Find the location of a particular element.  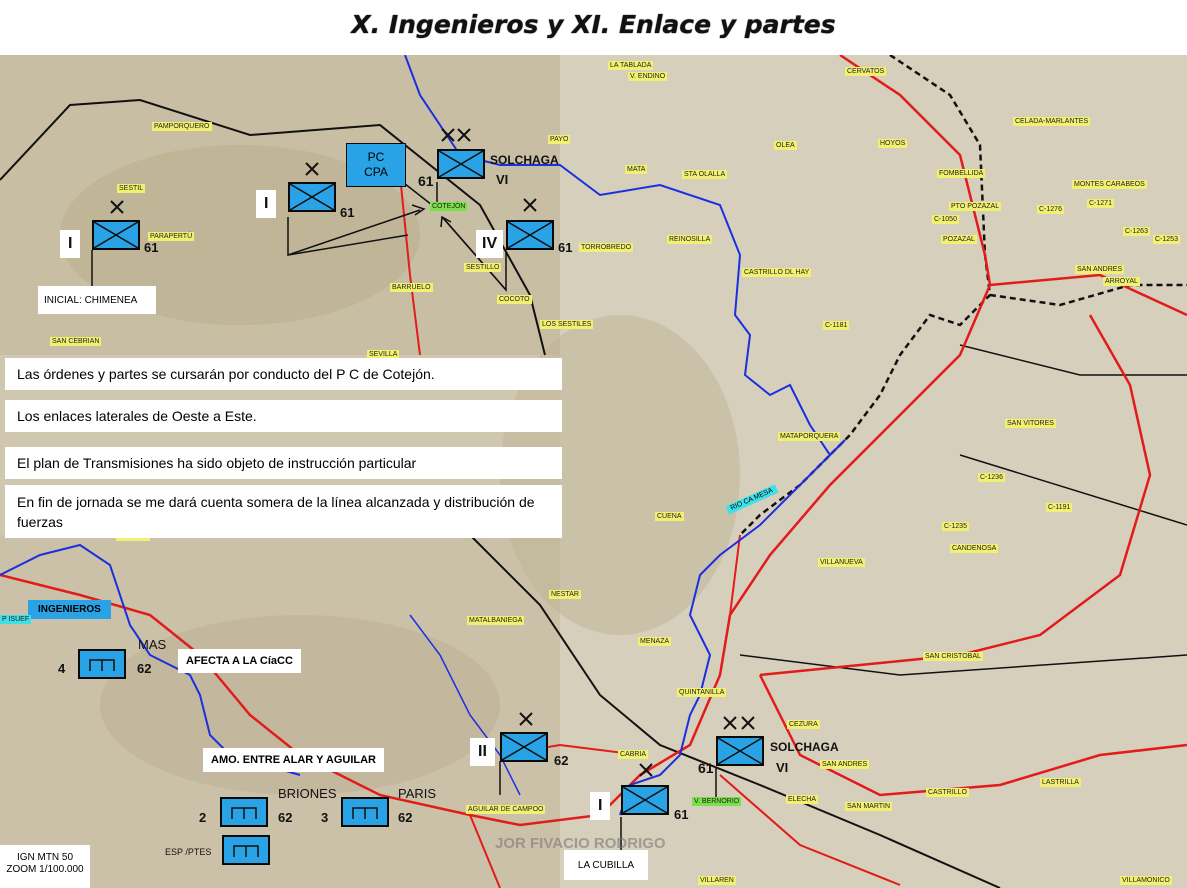

place-label: SAN CEBRIAN is located at coordinates (76, 341).